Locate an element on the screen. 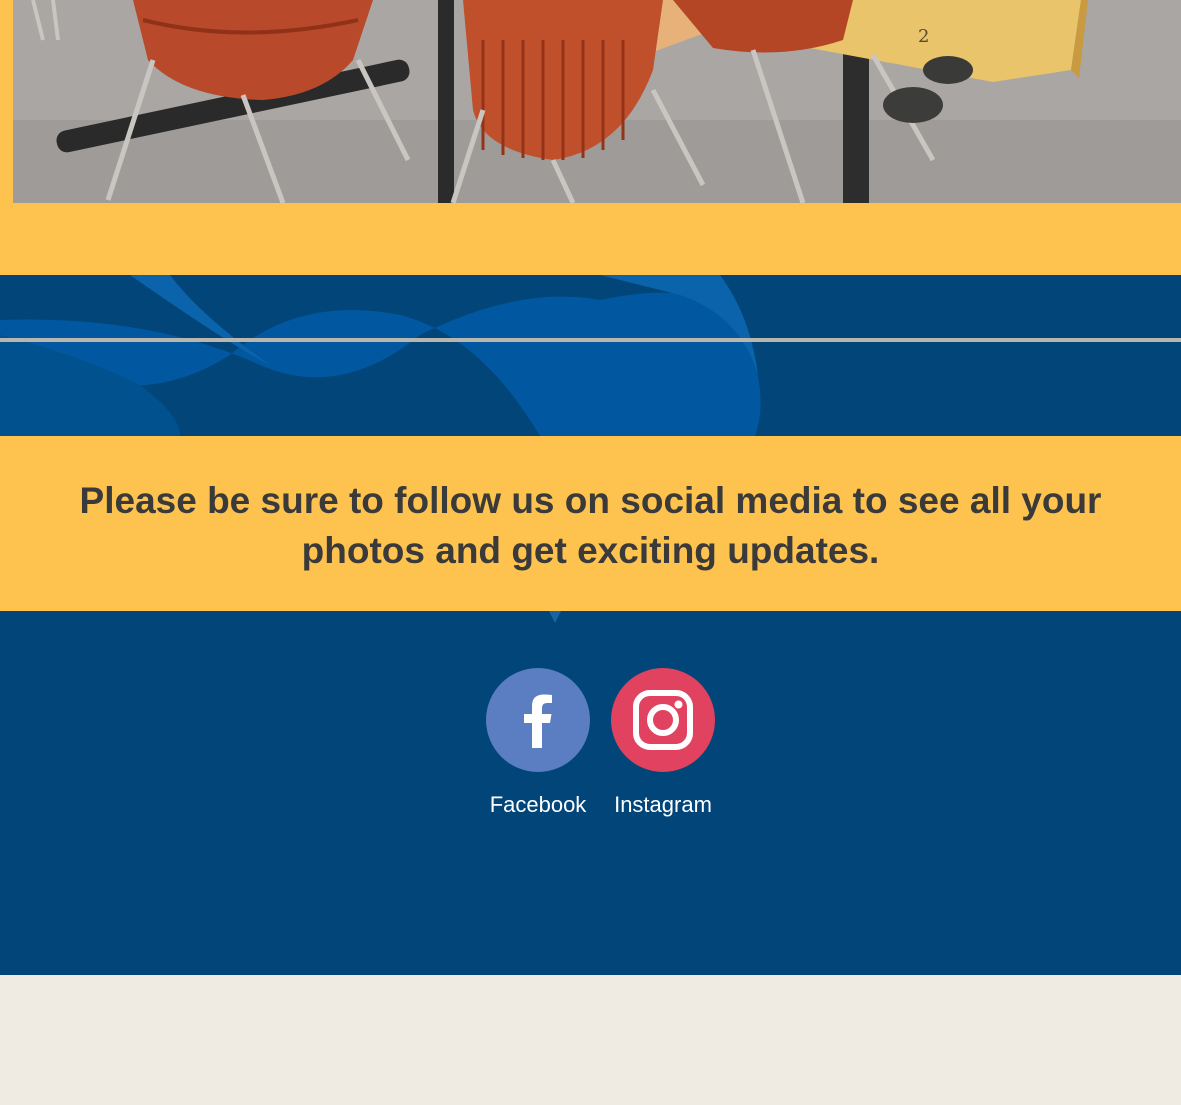 The width and height of the screenshot is (1181, 1105). page-footer is located at coordinates (590, 1040).